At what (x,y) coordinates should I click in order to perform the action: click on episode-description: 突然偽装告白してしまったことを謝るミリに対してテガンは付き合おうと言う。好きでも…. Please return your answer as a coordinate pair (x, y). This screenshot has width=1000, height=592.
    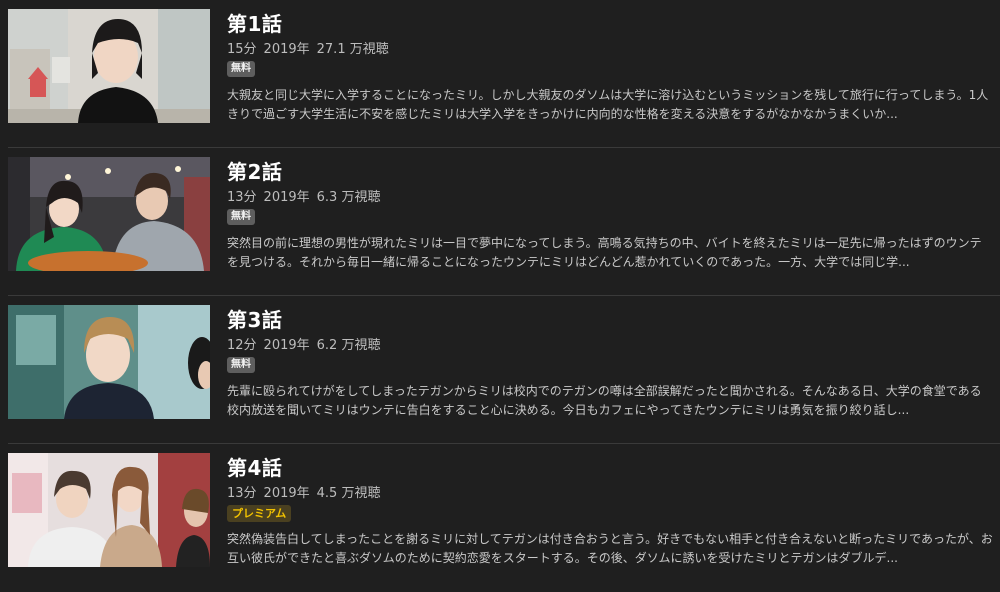
    Looking at the image, I should click on (610, 548).